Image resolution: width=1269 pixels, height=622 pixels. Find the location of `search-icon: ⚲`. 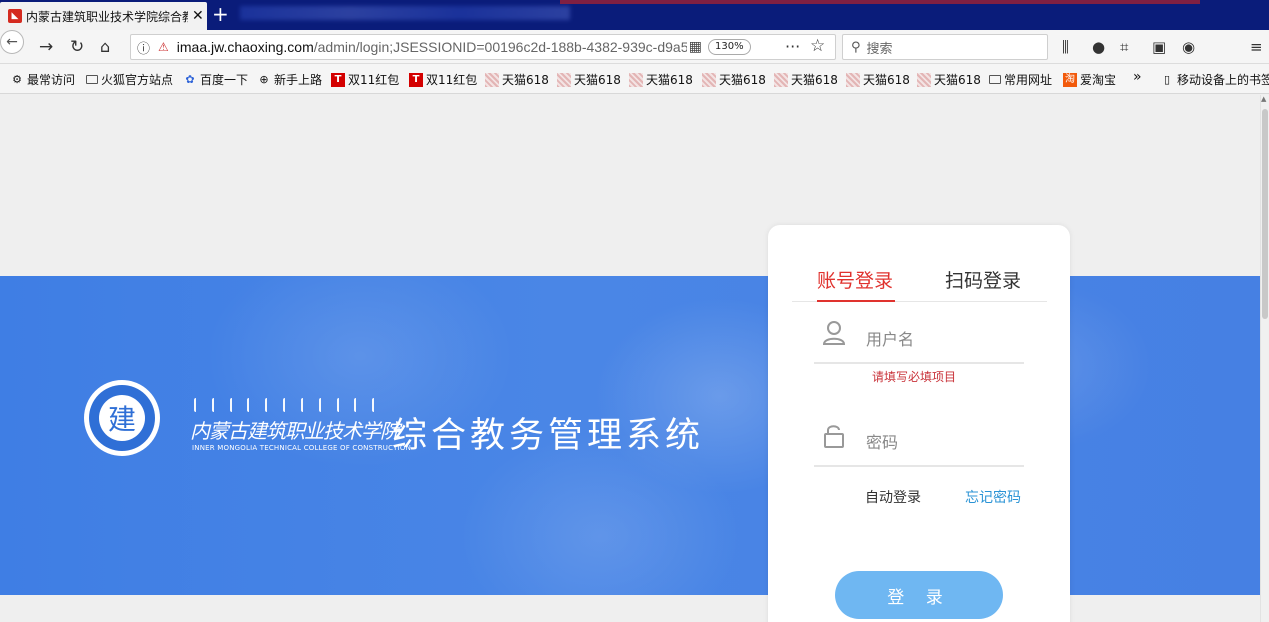

search-icon: ⚲ is located at coordinates (856, 47).